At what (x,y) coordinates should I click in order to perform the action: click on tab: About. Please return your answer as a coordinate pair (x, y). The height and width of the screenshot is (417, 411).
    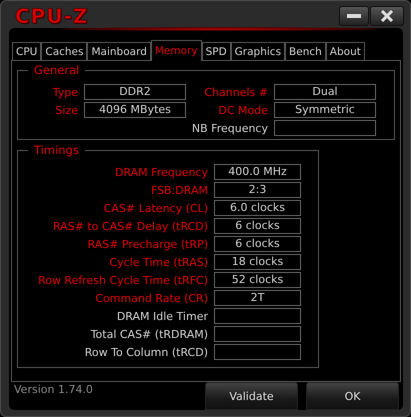
    Looking at the image, I should click on (345, 51).